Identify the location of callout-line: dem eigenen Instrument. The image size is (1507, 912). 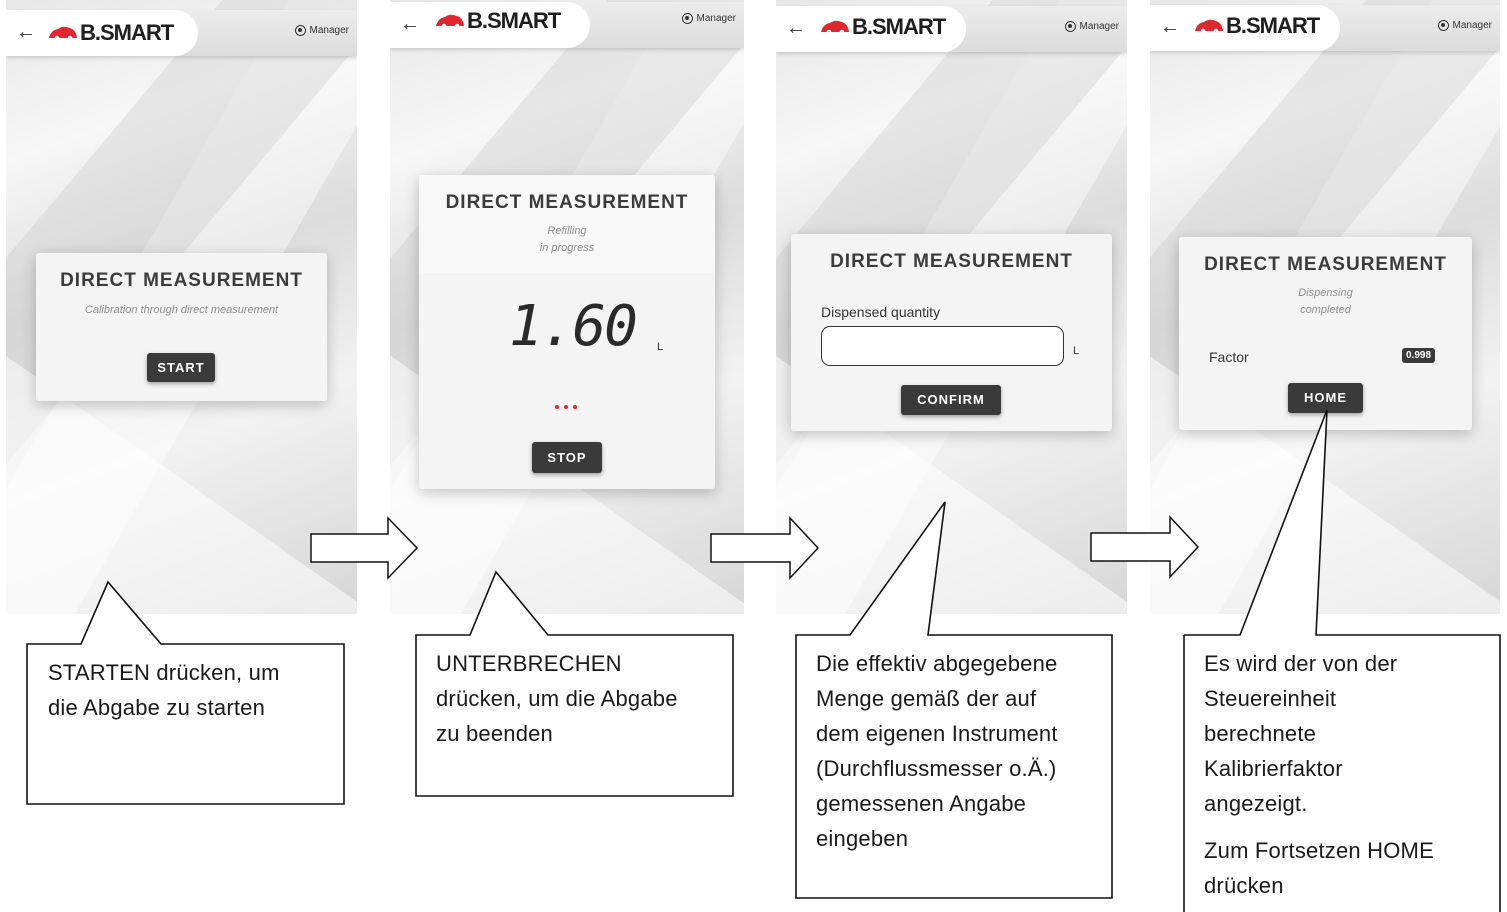
(937, 733).